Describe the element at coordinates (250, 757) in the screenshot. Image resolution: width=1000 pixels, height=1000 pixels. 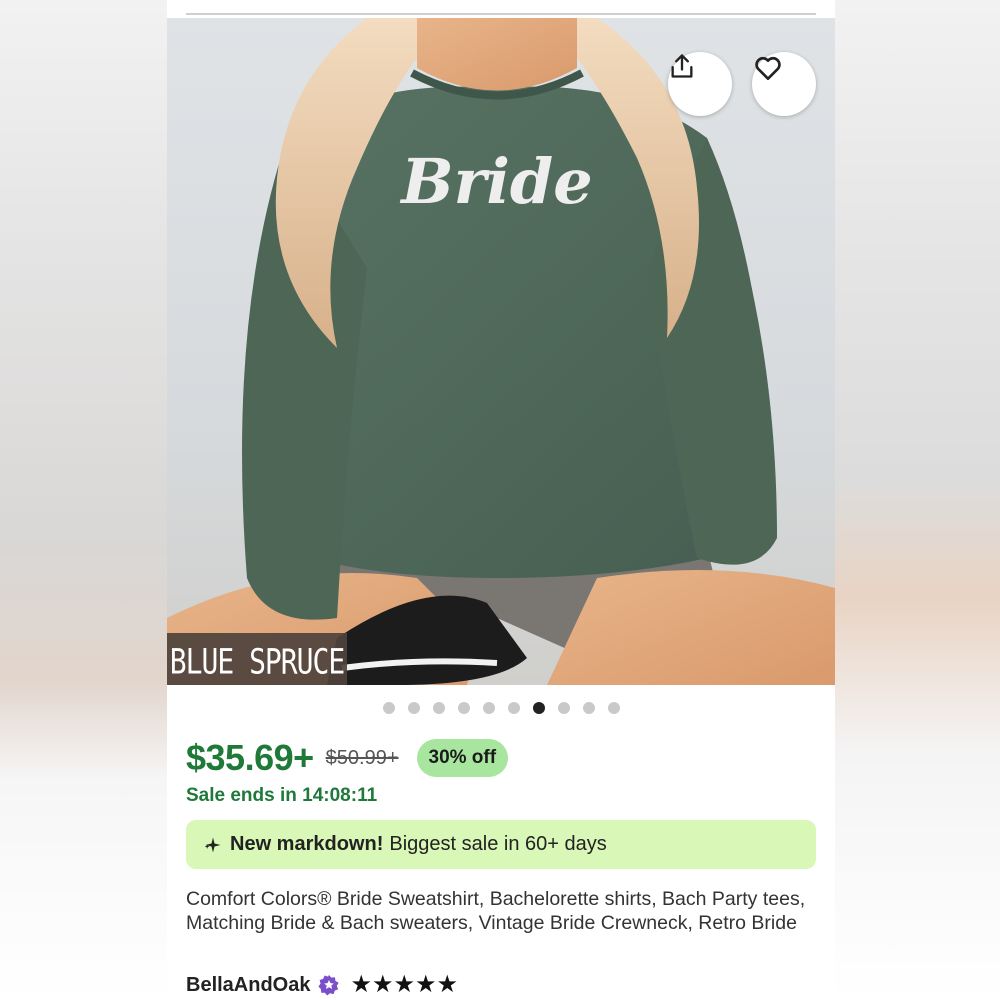
I see `current-price: $35.69+` at that location.